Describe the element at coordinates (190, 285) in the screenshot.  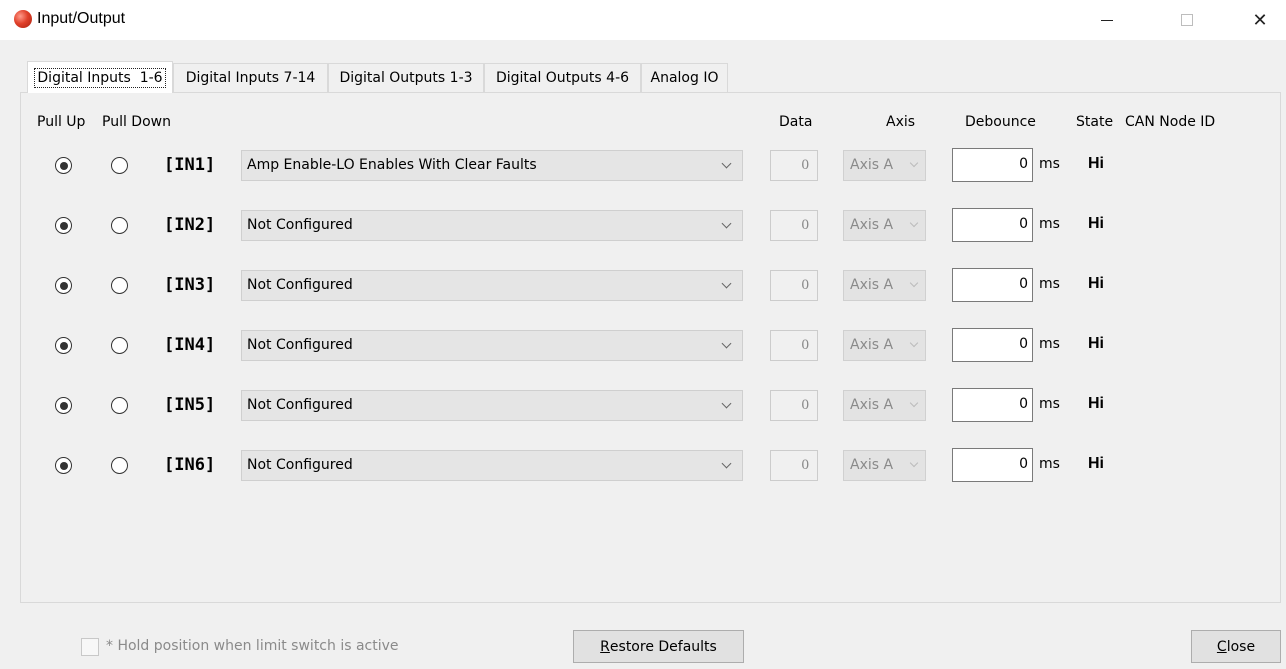
I see `input-label: [IN3]` at that location.